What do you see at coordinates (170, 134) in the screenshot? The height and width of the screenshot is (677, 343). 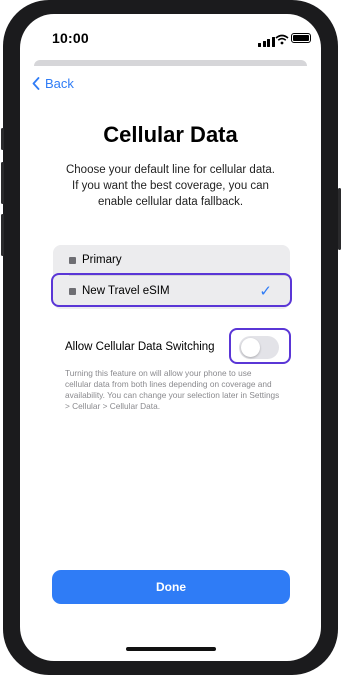 I see `page-title: Cellular Data` at bounding box center [170, 134].